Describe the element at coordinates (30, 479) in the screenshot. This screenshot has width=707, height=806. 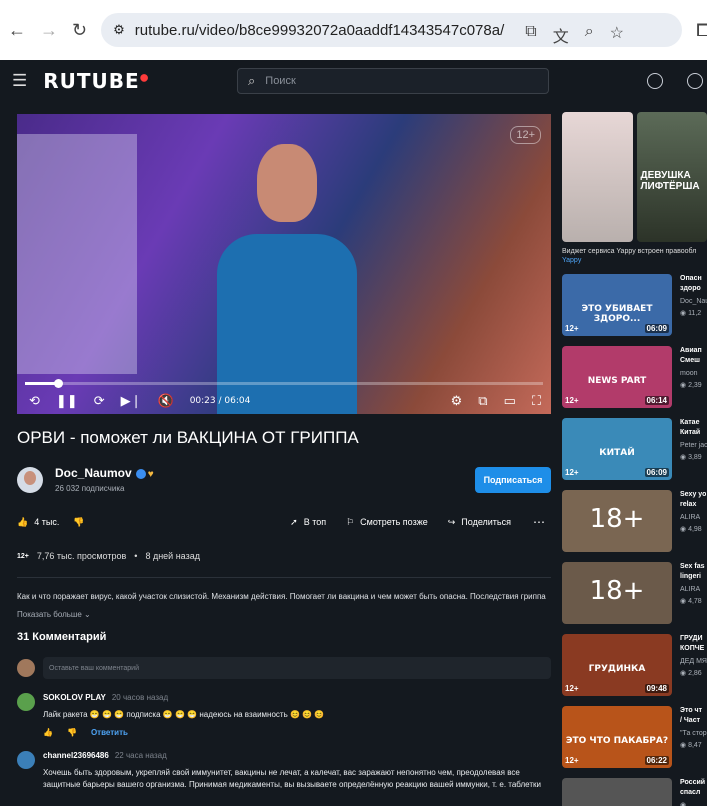
I see `channel-avatar` at that location.